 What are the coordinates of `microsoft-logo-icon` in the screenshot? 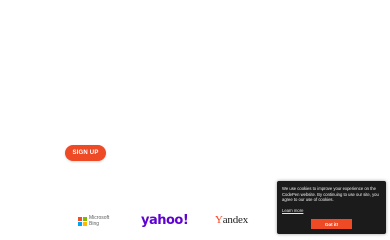 It's located at (82, 221).